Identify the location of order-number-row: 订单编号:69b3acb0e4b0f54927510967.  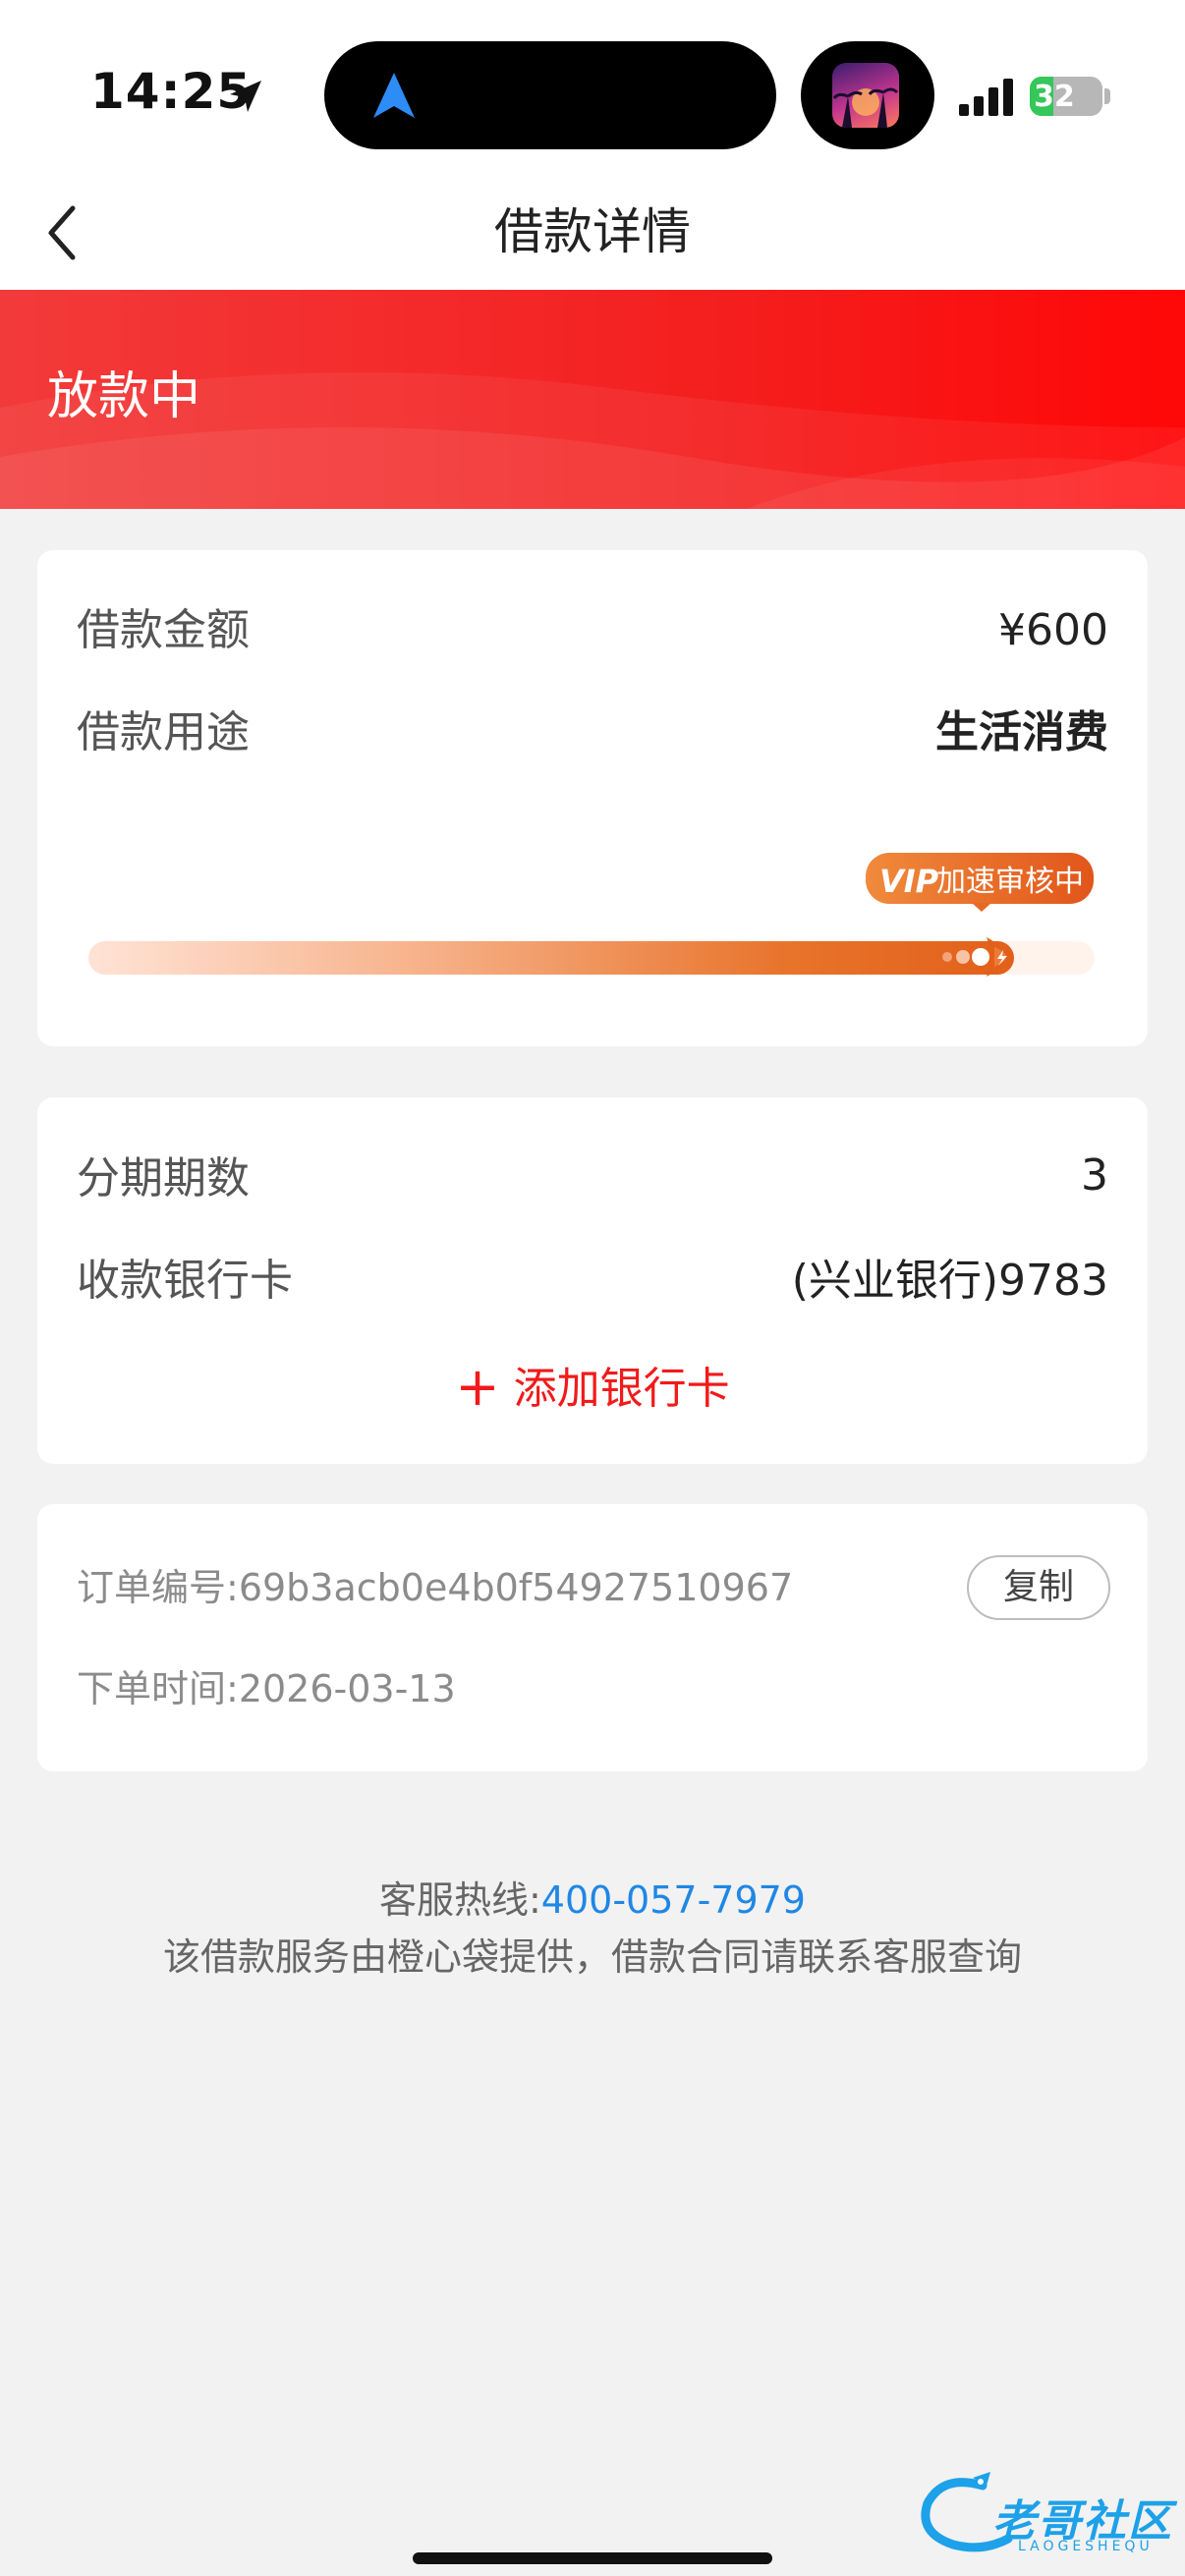
(435, 1587).